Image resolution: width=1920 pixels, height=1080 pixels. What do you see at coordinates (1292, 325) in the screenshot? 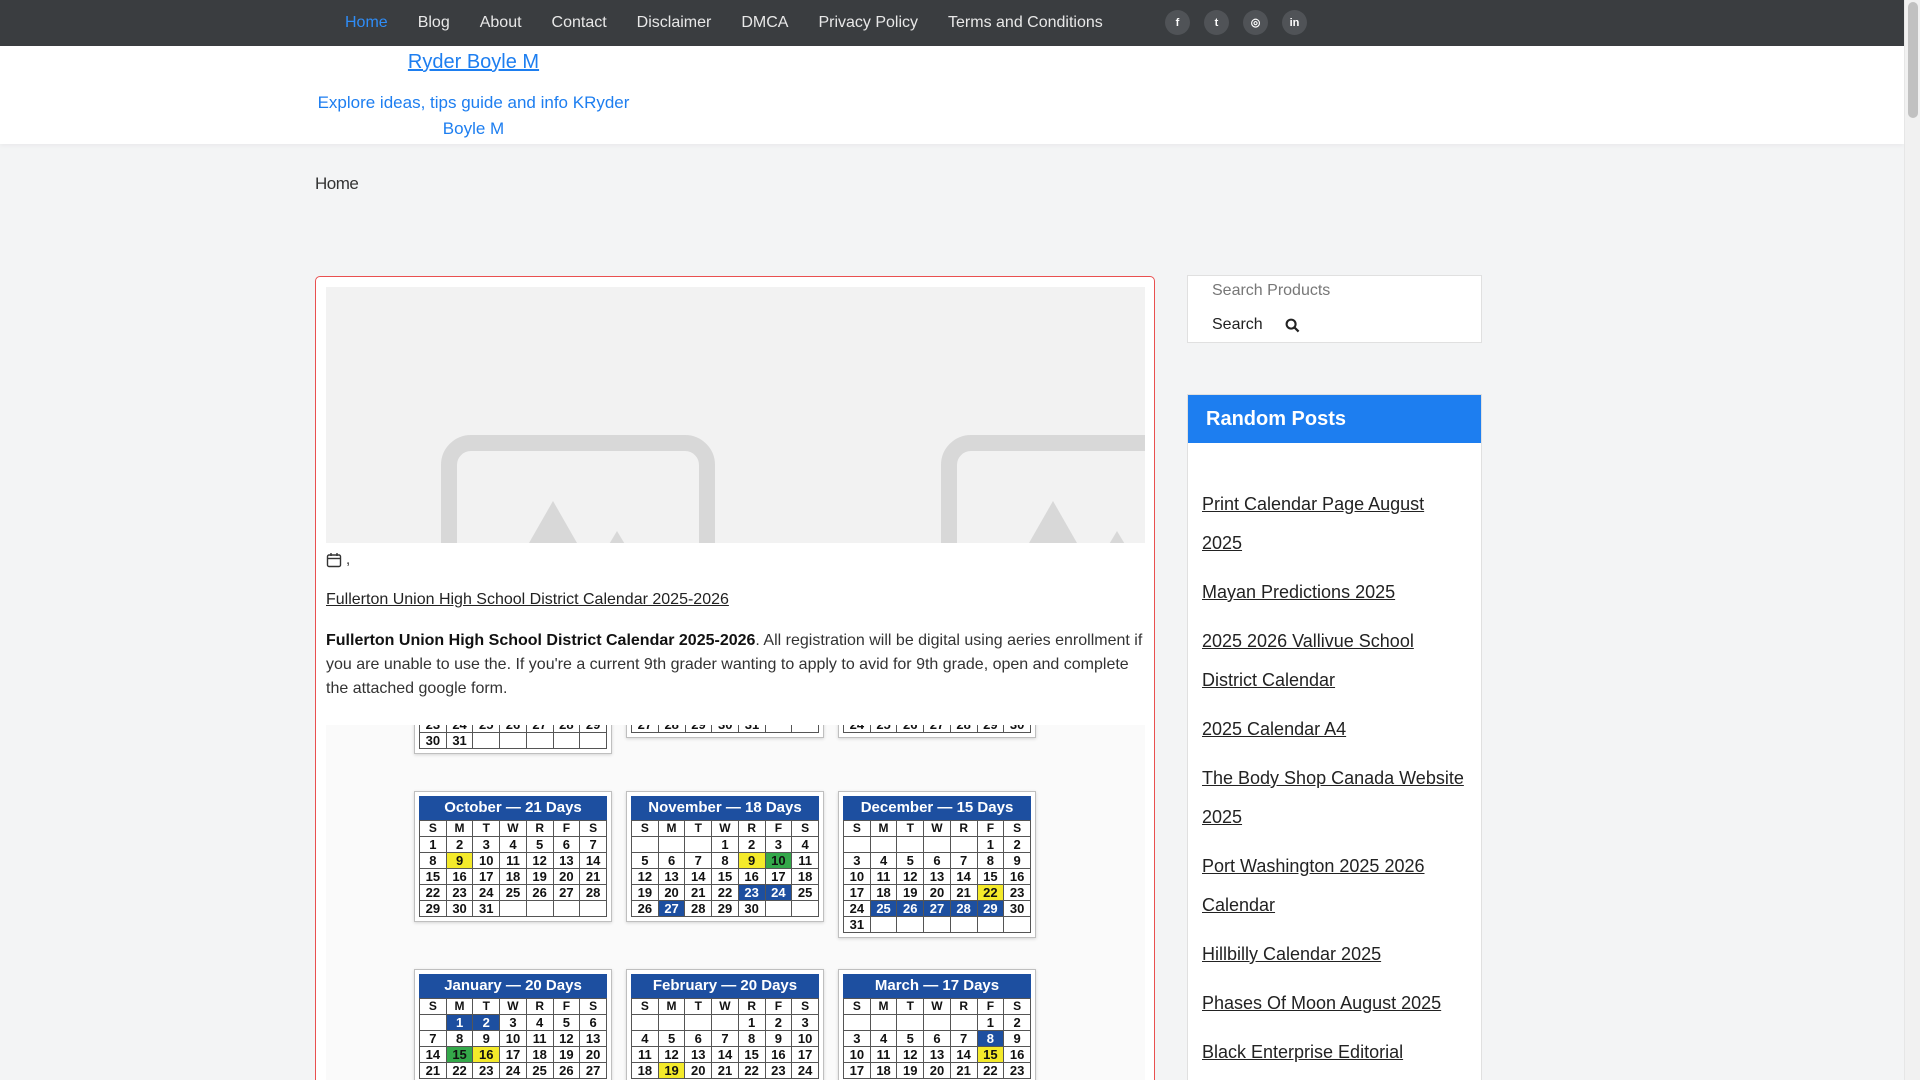
I see `search-icon` at bounding box center [1292, 325].